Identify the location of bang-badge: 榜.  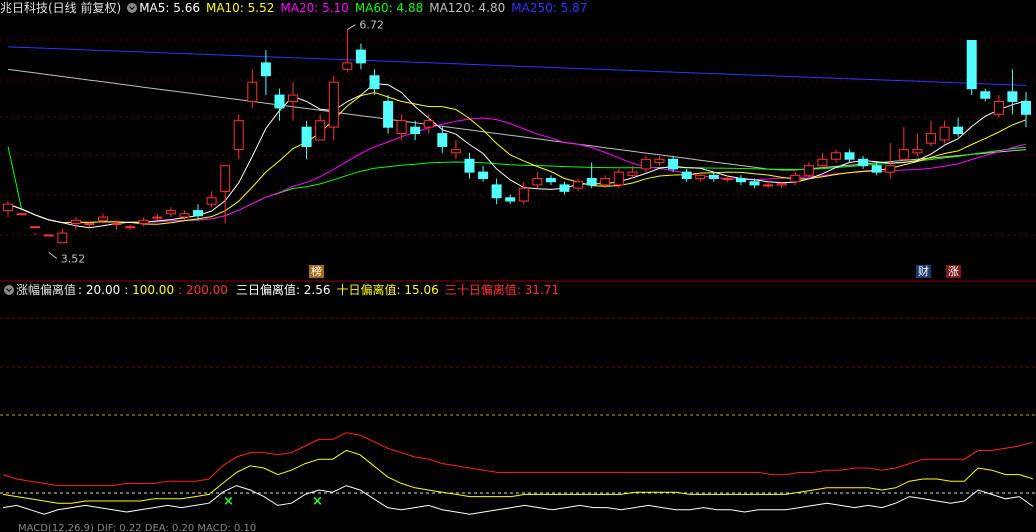
(316, 271).